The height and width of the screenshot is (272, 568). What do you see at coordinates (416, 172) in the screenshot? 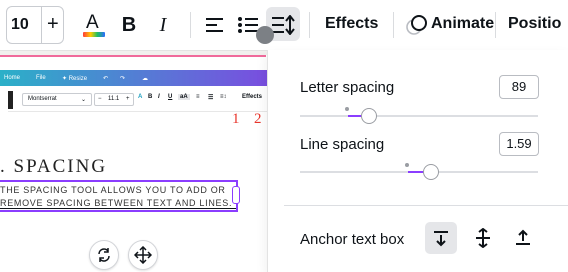
I see `line-spacing-slider-fill` at bounding box center [416, 172].